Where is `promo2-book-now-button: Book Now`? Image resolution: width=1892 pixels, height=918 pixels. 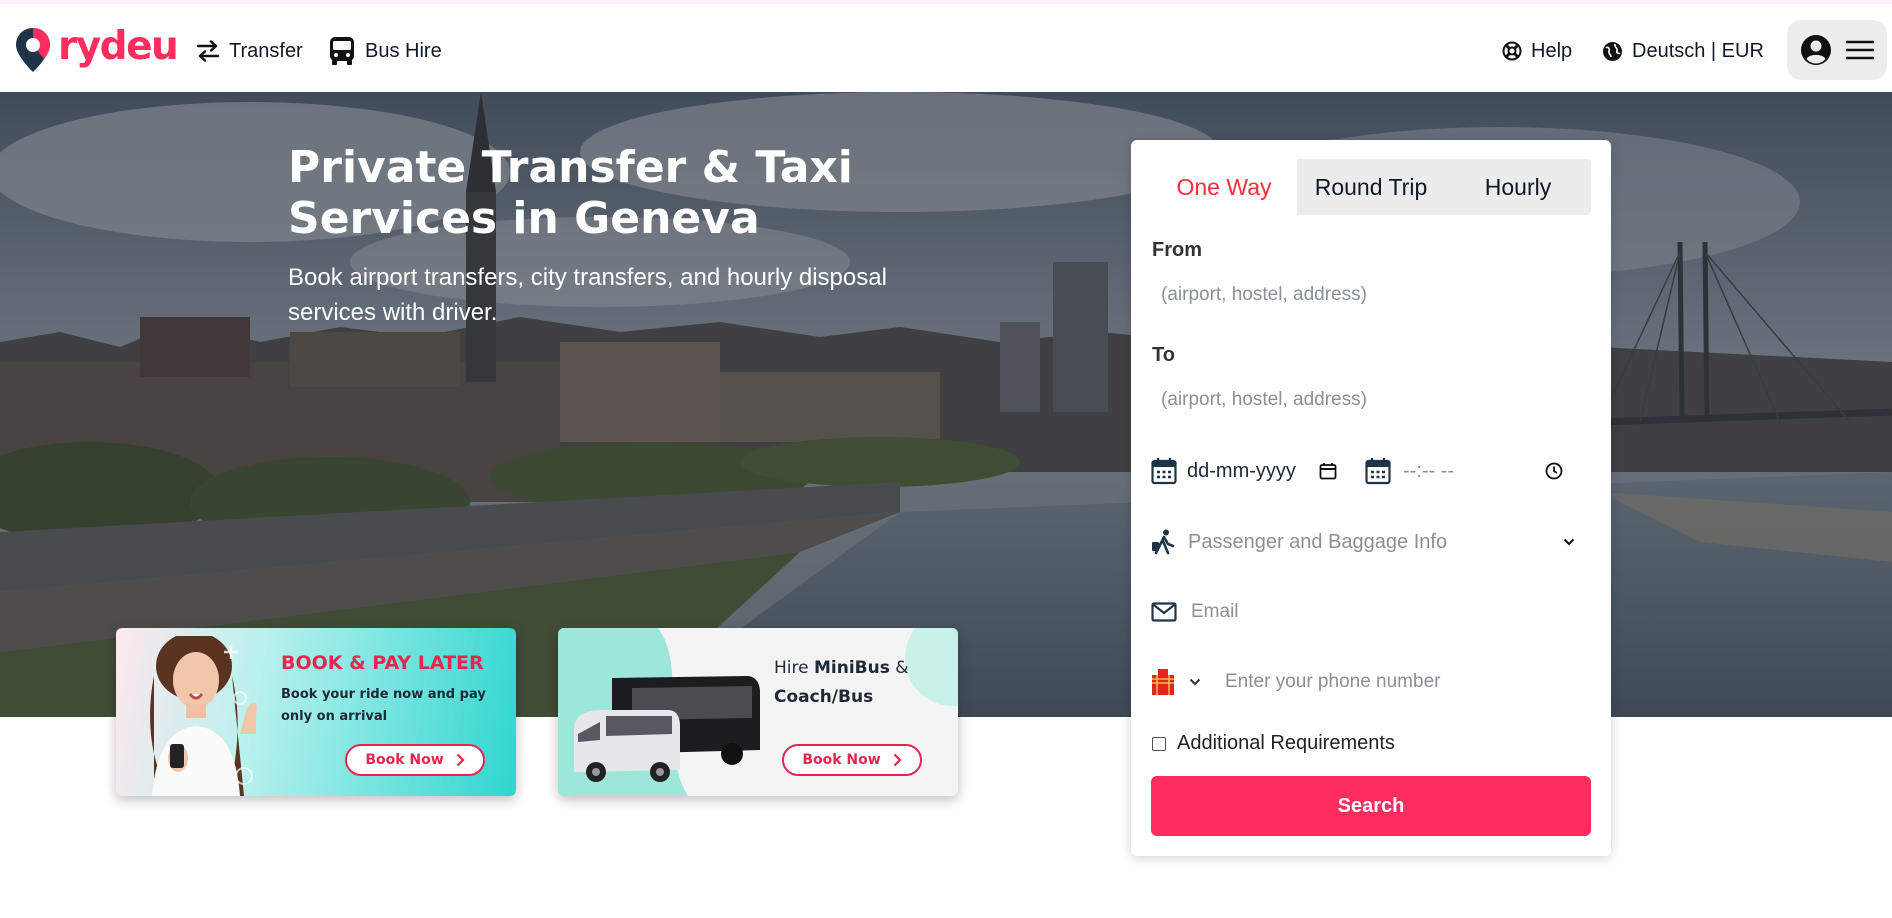 promo2-book-now-button: Book Now is located at coordinates (852, 760).